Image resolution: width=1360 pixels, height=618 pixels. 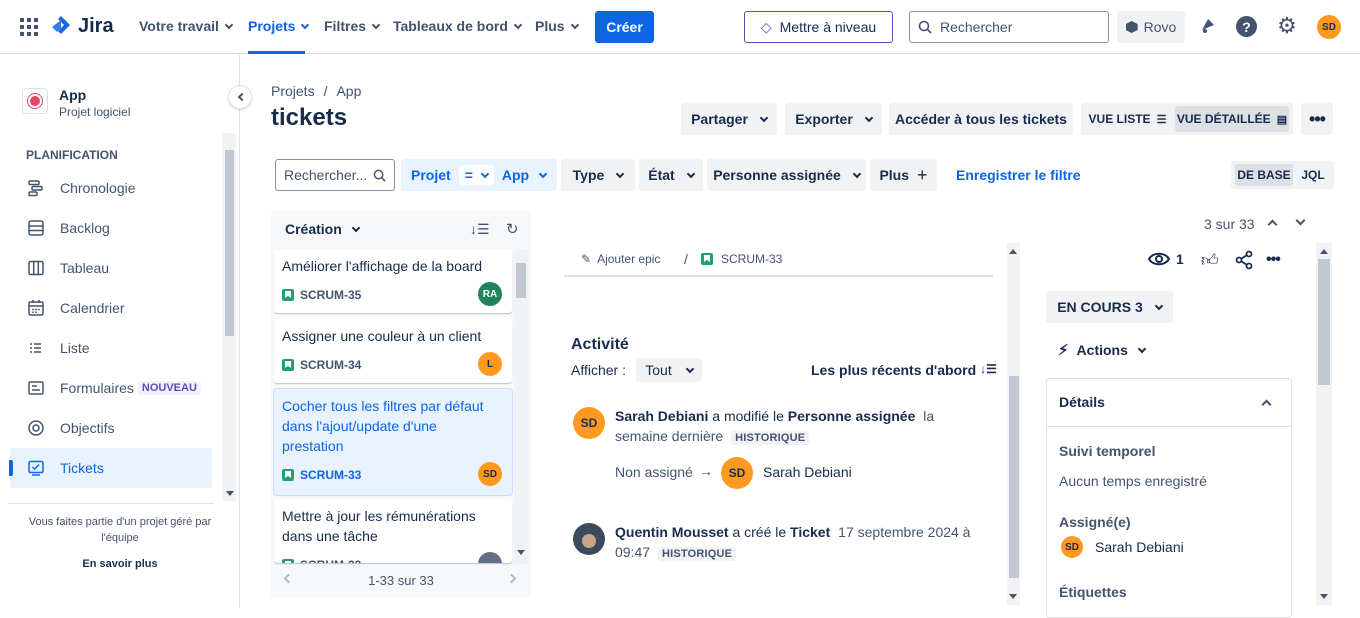 What do you see at coordinates (1324, 596) in the screenshot?
I see `side-scroll-down-icon` at bounding box center [1324, 596].